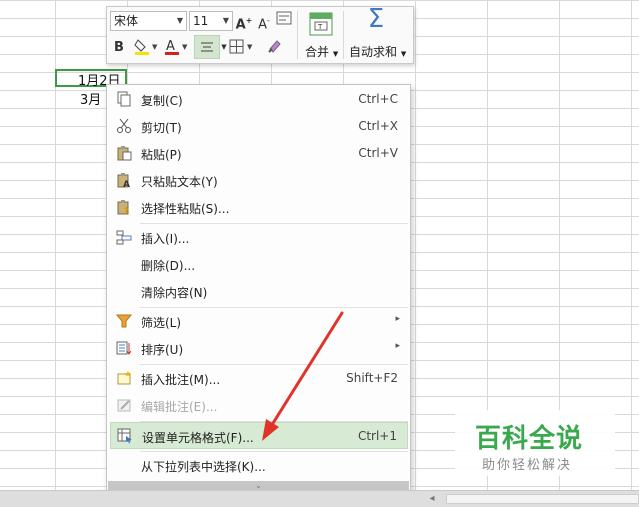 This screenshot has width=639, height=507. What do you see at coordinates (527, 465) in the screenshot?
I see `watermark-subtitle: 助你轻松解决` at bounding box center [527, 465].